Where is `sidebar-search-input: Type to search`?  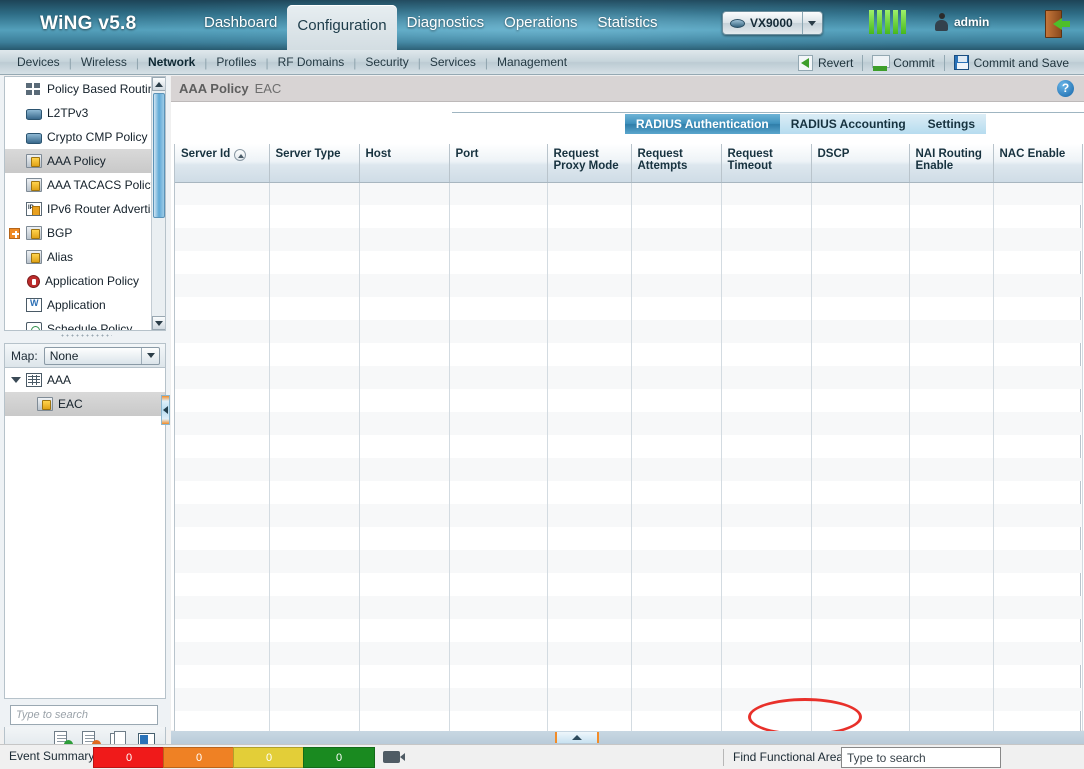
sidebar-search-input: Type to search is located at coordinates (84, 715).